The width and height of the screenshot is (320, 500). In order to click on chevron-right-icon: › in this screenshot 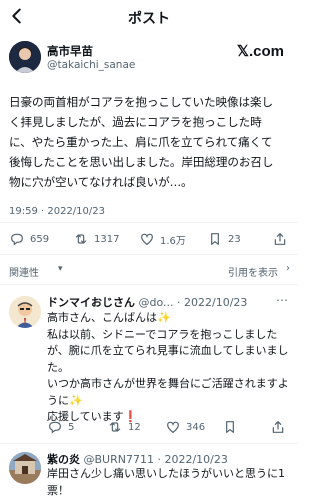, I will do `click(288, 268)`.